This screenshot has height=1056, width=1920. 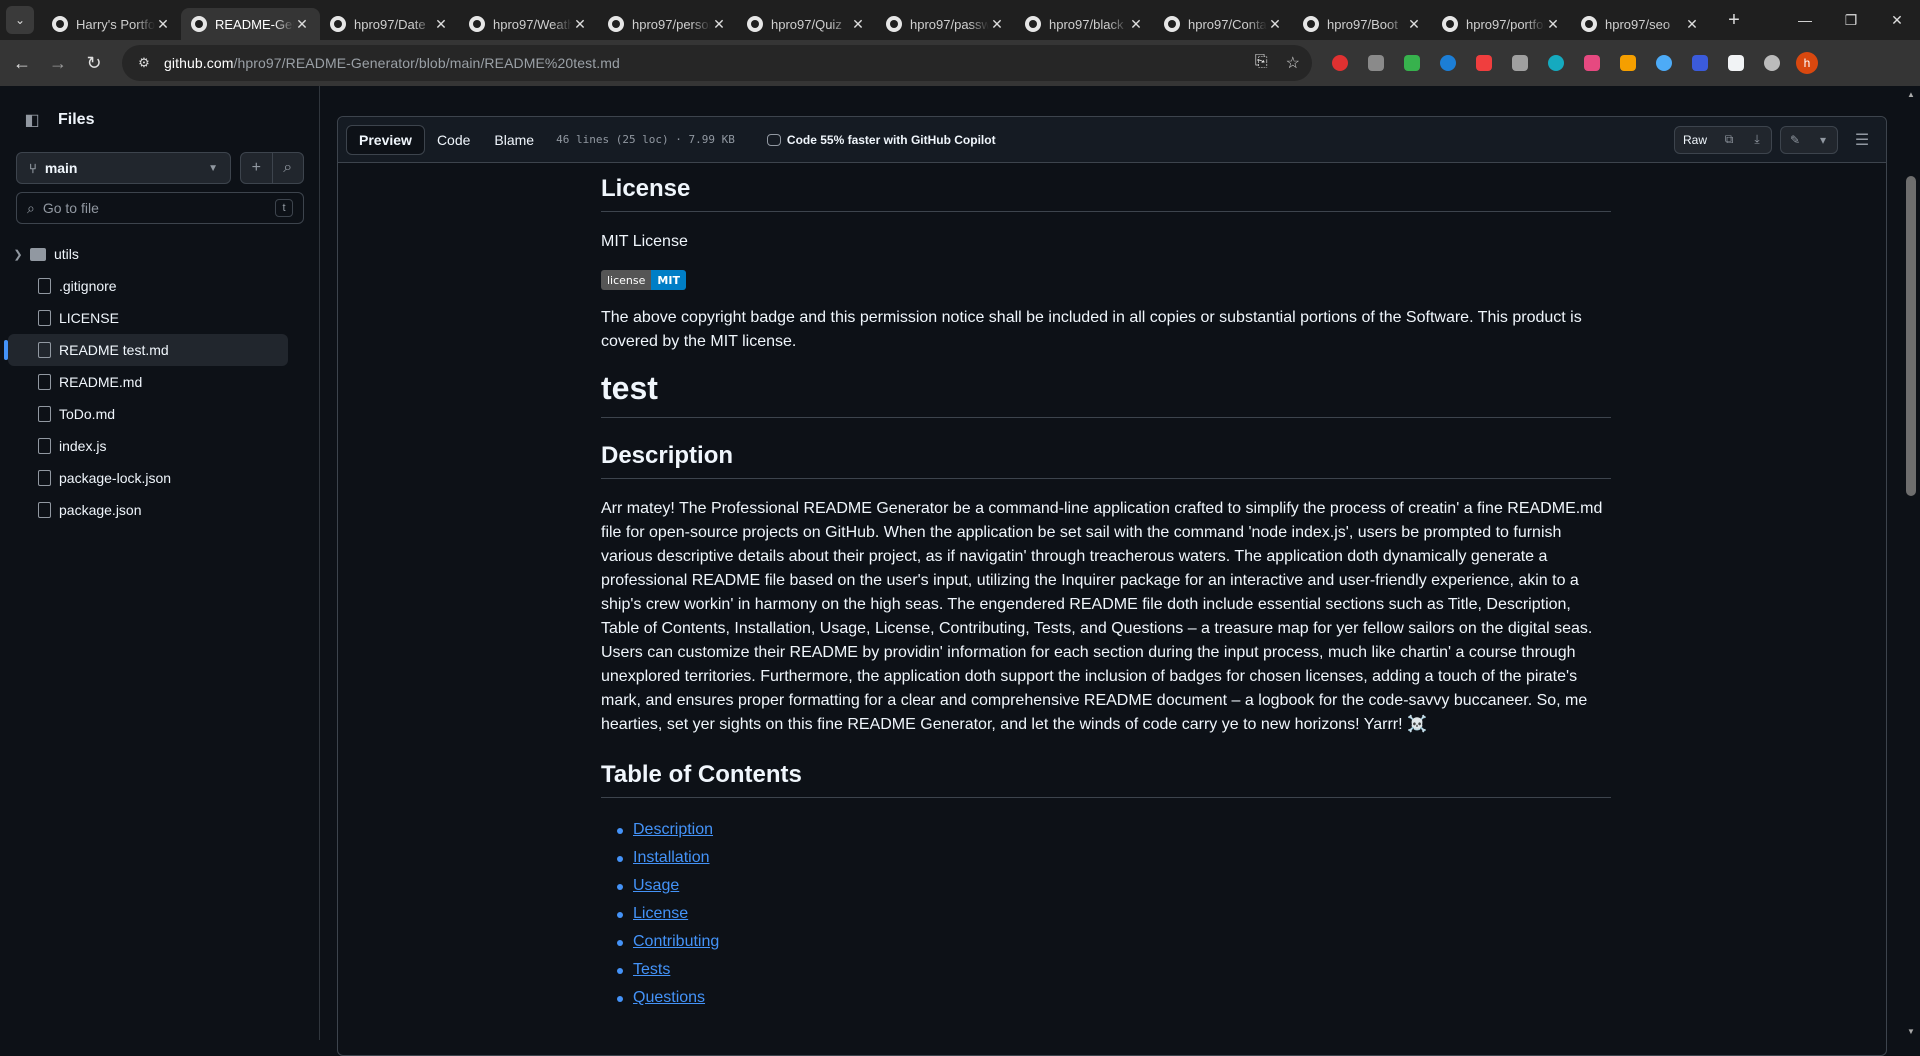 I want to click on back-arrow-icon: ←, so click(x=22, y=63).